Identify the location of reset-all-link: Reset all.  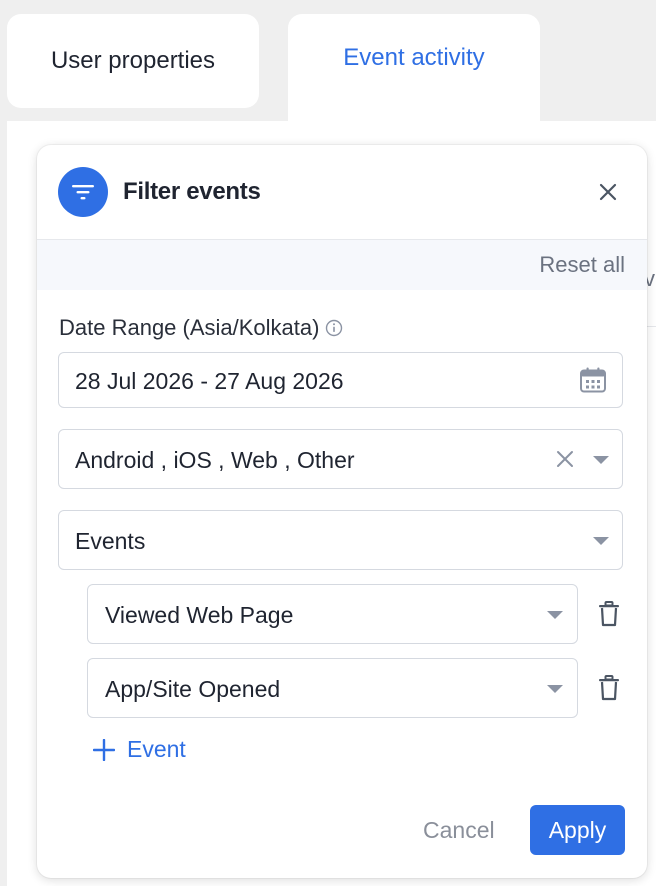
(582, 265).